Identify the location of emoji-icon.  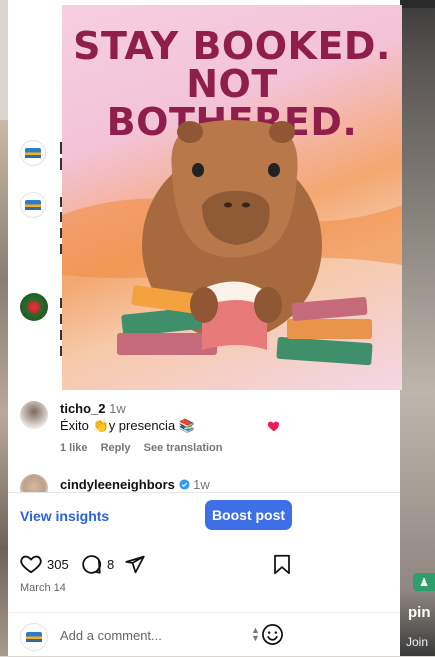
(272, 634).